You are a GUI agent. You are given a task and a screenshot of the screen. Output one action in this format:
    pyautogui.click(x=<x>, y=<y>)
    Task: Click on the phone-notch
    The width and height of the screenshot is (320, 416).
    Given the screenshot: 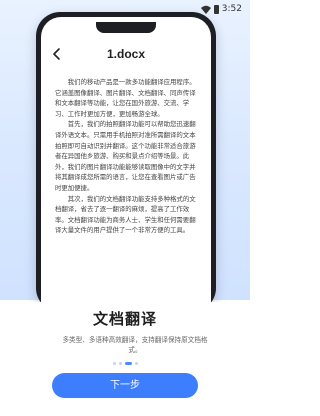 What is the action you would take?
    pyautogui.click(x=126, y=27)
    